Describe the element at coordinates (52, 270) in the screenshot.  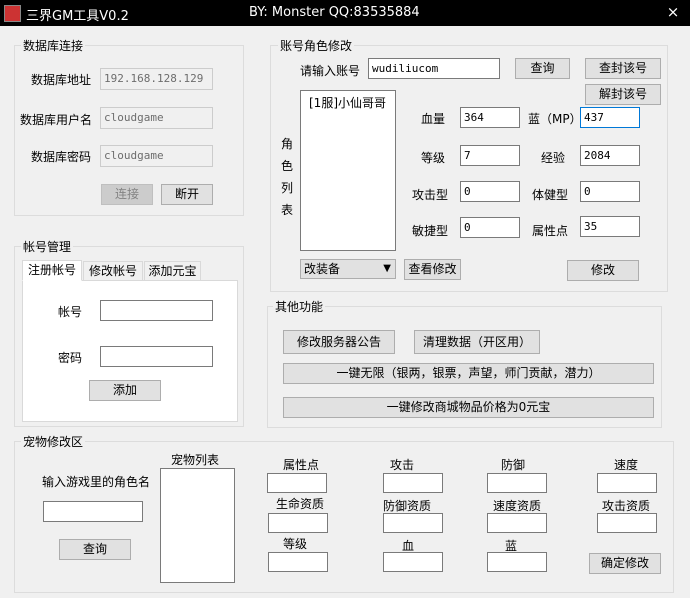
I see `tab-register-account: 注册帐号` at that location.